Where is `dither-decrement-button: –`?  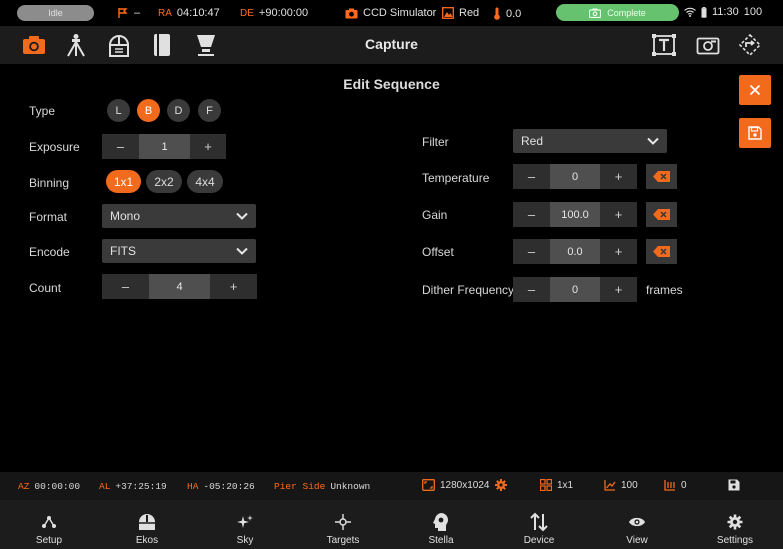 dither-decrement-button: – is located at coordinates (531, 289).